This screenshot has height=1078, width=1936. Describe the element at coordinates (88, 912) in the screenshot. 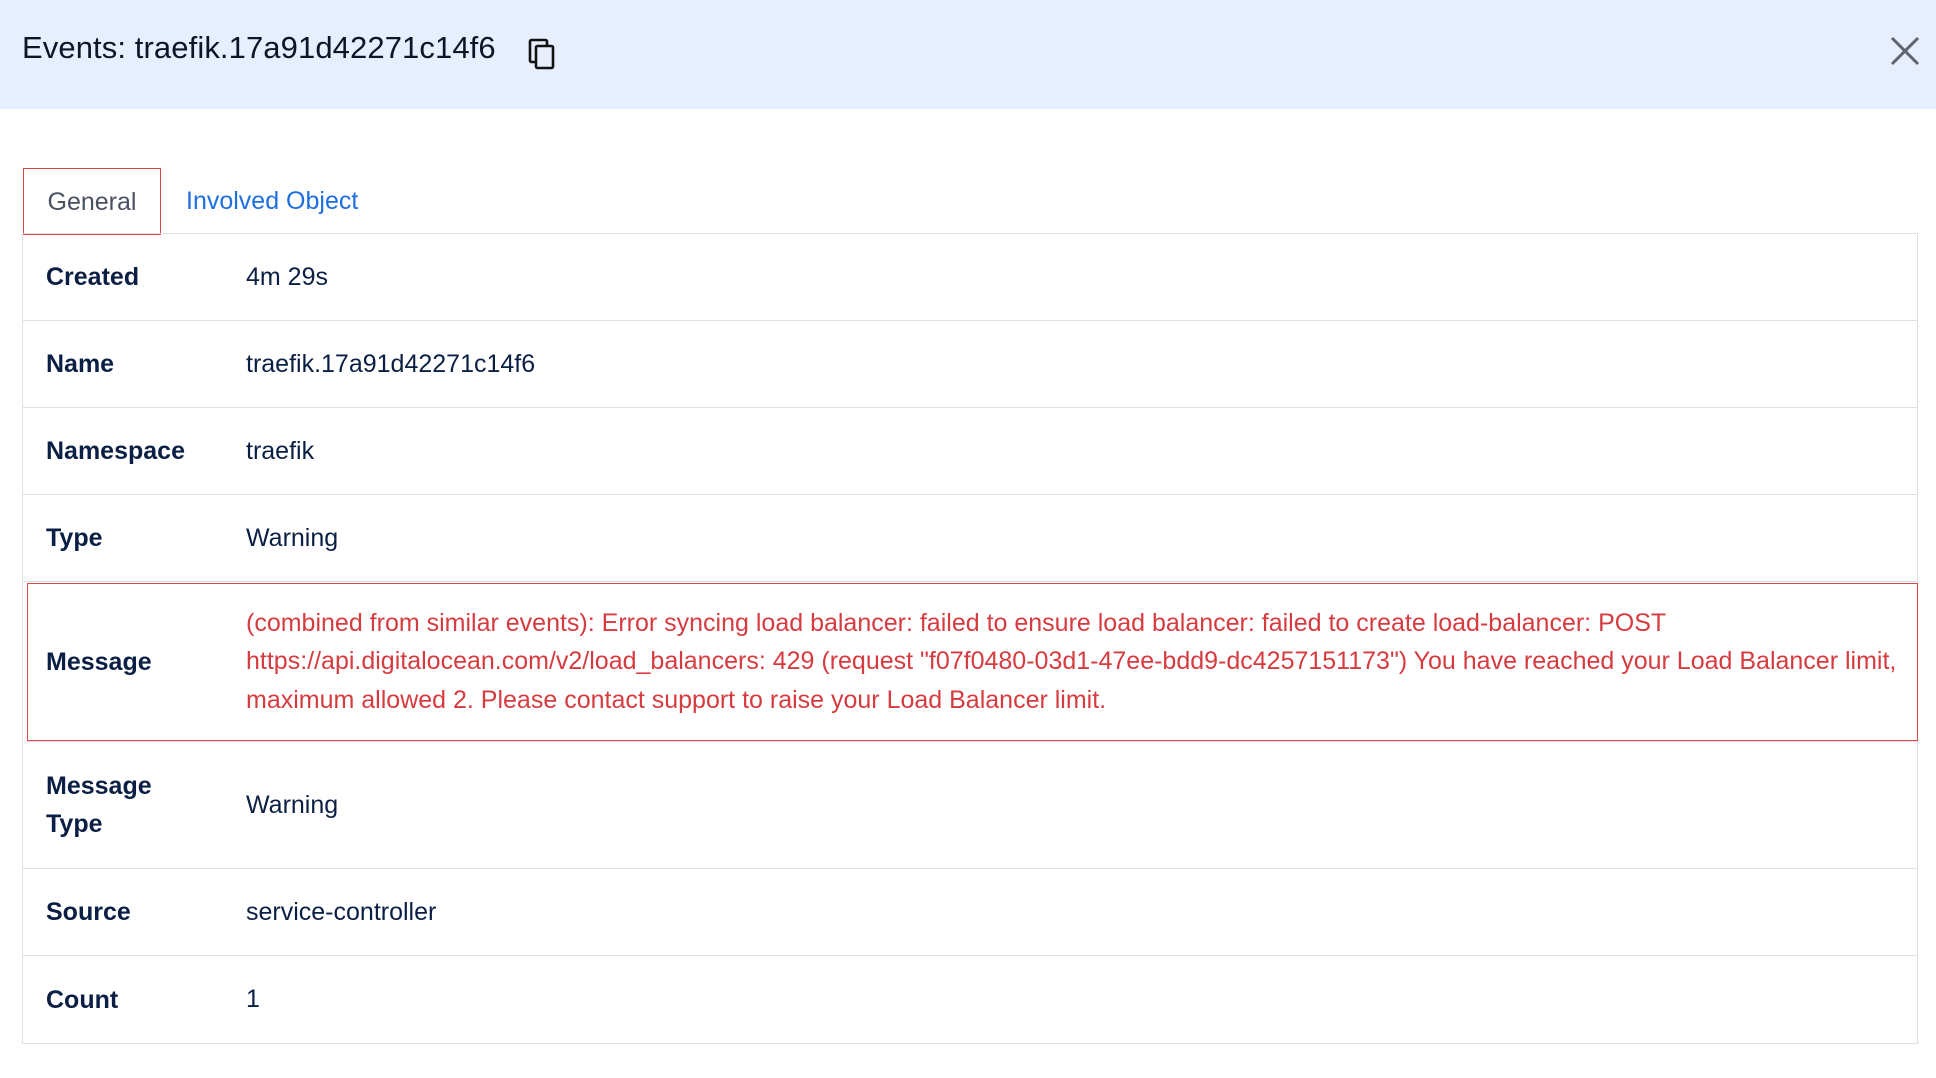

I see `detail-label: Source` at that location.